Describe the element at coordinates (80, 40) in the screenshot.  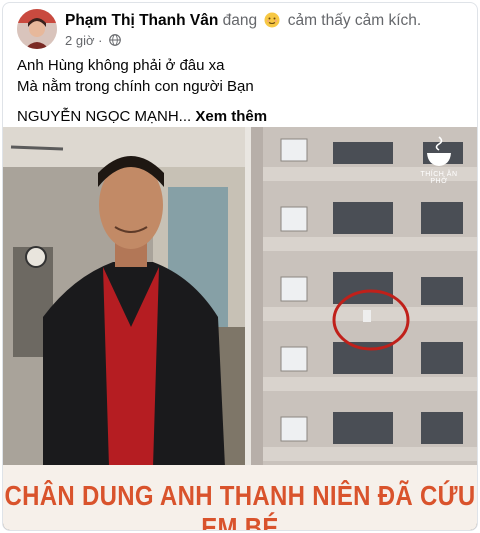
I see `post-timestamp: 2 giờ` at that location.